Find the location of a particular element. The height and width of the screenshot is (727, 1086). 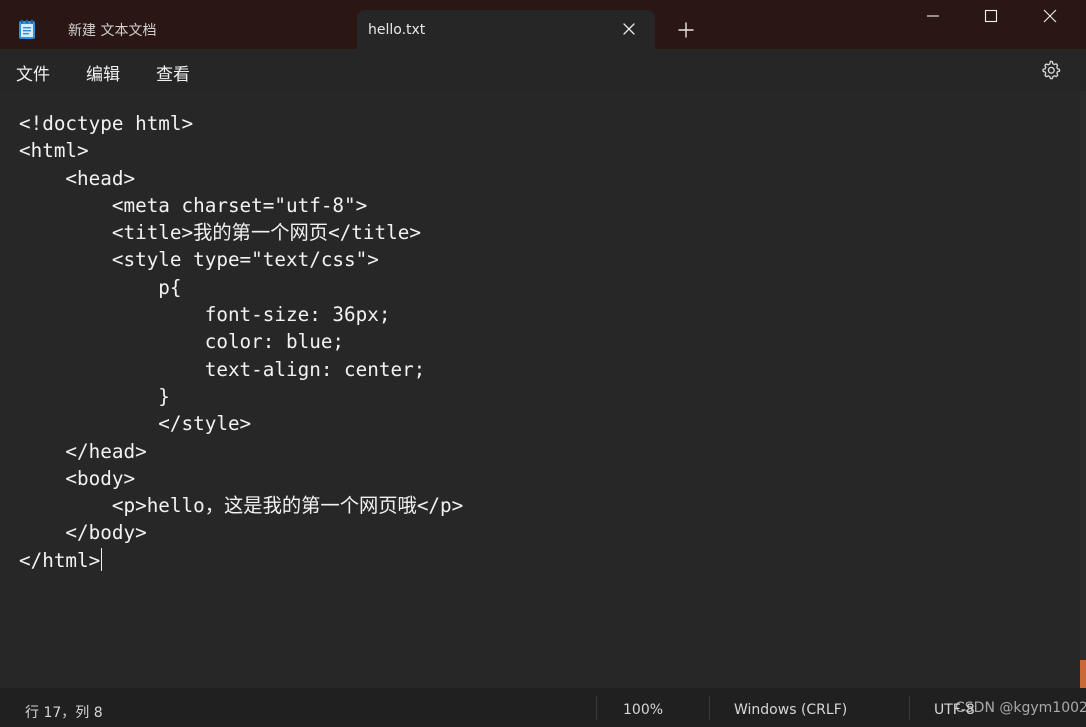

code-line: </body> is located at coordinates (83, 533).